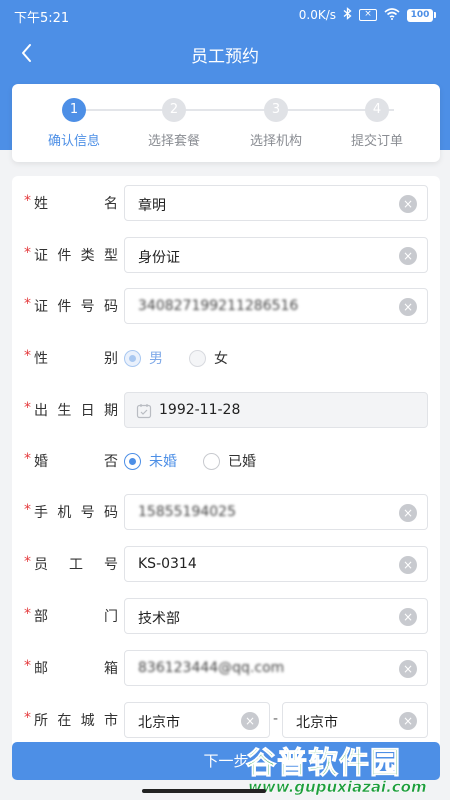  I want to click on marital-option-single: 未婚, so click(150, 461).